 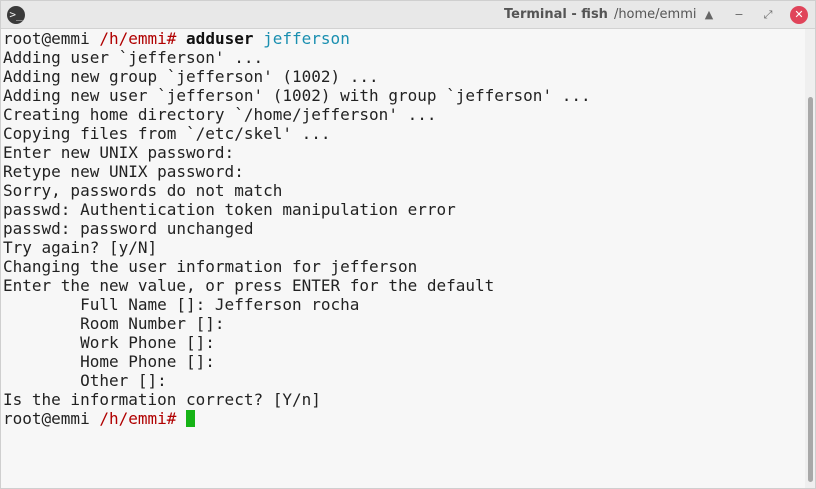 What do you see at coordinates (16, 15) in the screenshot?
I see `terminal-app-icon: >_` at bounding box center [16, 15].